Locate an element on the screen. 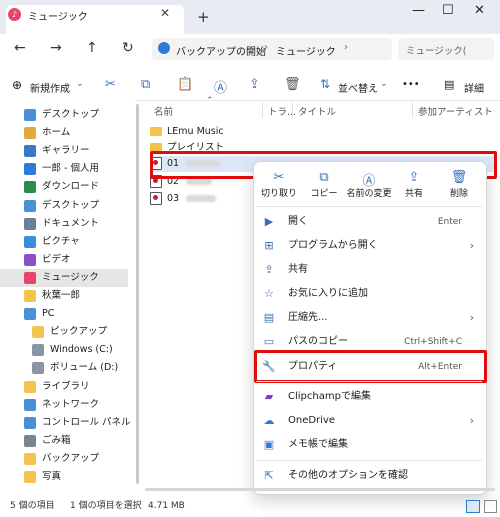 The image size is (500, 517). menu-item-label: 開く is located at coordinates (298, 221).